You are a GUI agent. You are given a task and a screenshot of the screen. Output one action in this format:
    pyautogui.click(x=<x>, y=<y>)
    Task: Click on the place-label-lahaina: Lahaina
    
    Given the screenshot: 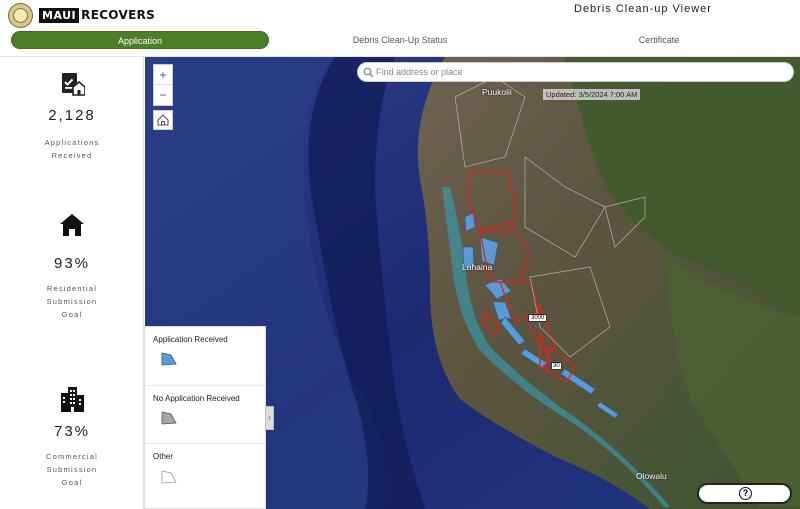 What is the action you would take?
    pyautogui.click(x=477, y=267)
    